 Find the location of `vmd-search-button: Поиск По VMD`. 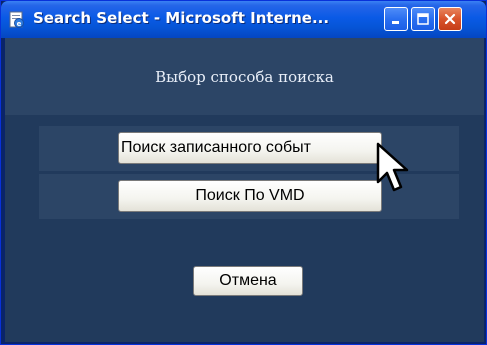

vmd-search-button: Поиск По VMD is located at coordinates (250, 196).